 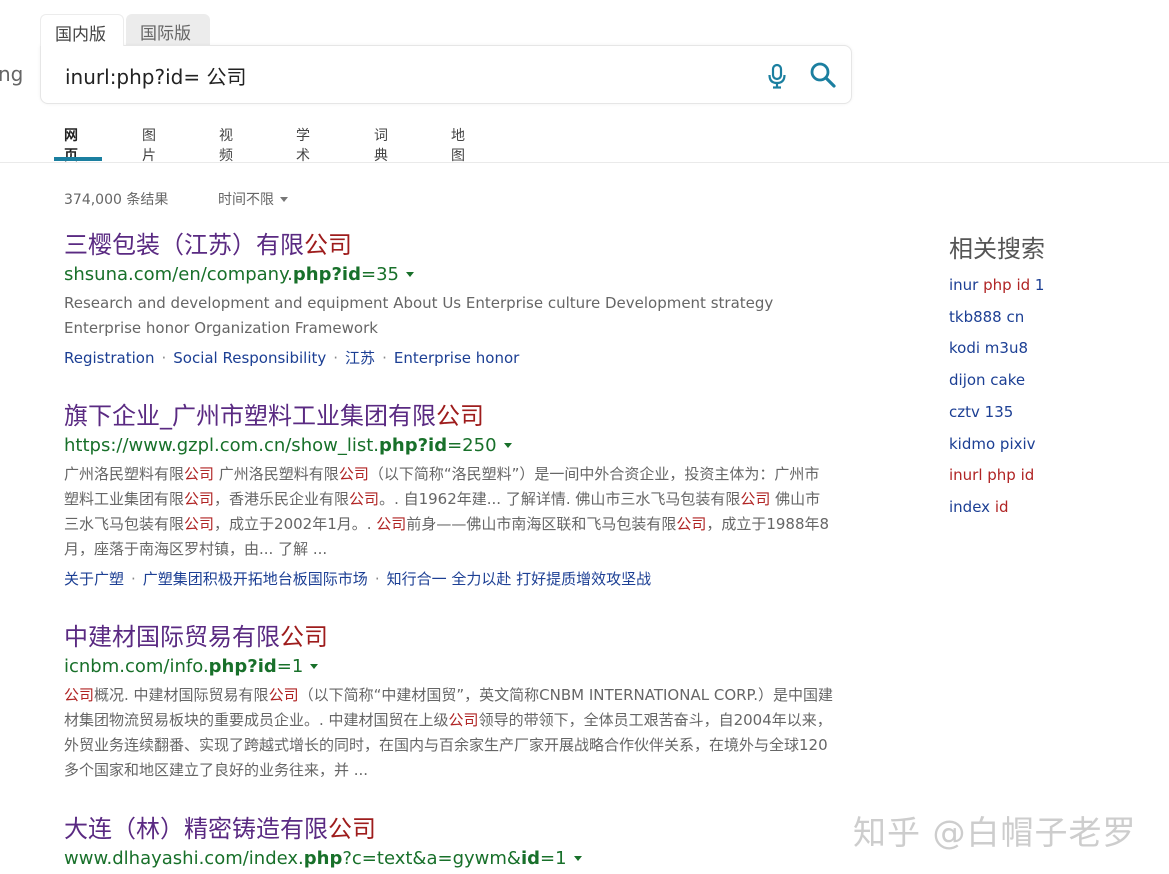 I want to click on related-text: kodi m3u8, so click(x=988, y=348).